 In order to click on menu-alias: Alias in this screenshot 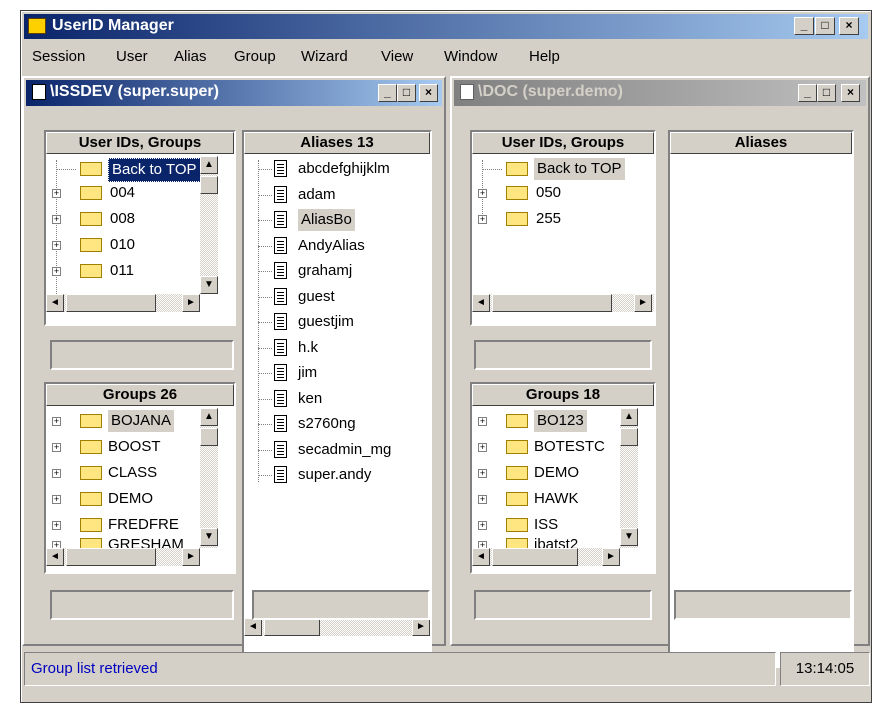, I will do `click(190, 56)`.